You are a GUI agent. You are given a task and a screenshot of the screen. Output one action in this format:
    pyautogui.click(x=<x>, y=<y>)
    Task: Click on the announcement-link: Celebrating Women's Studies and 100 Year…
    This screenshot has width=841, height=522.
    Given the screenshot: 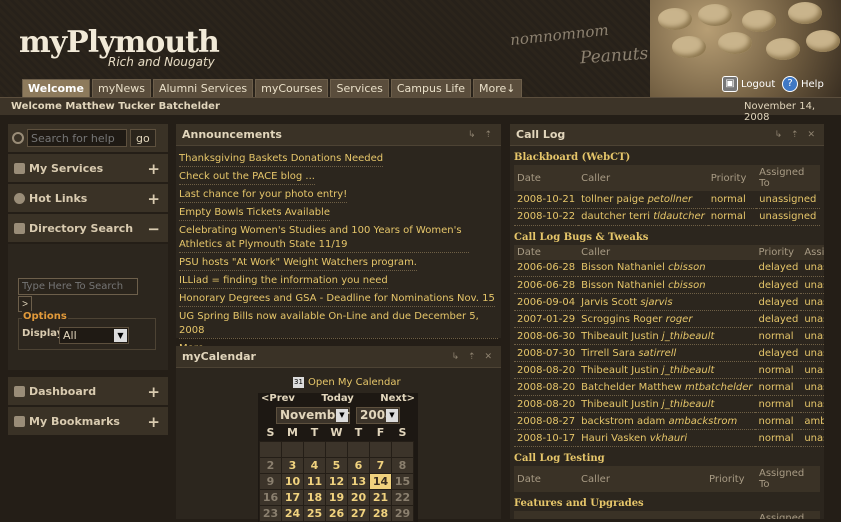 What is the action you would take?
    pyautogui.click(x=324, y=238)
    